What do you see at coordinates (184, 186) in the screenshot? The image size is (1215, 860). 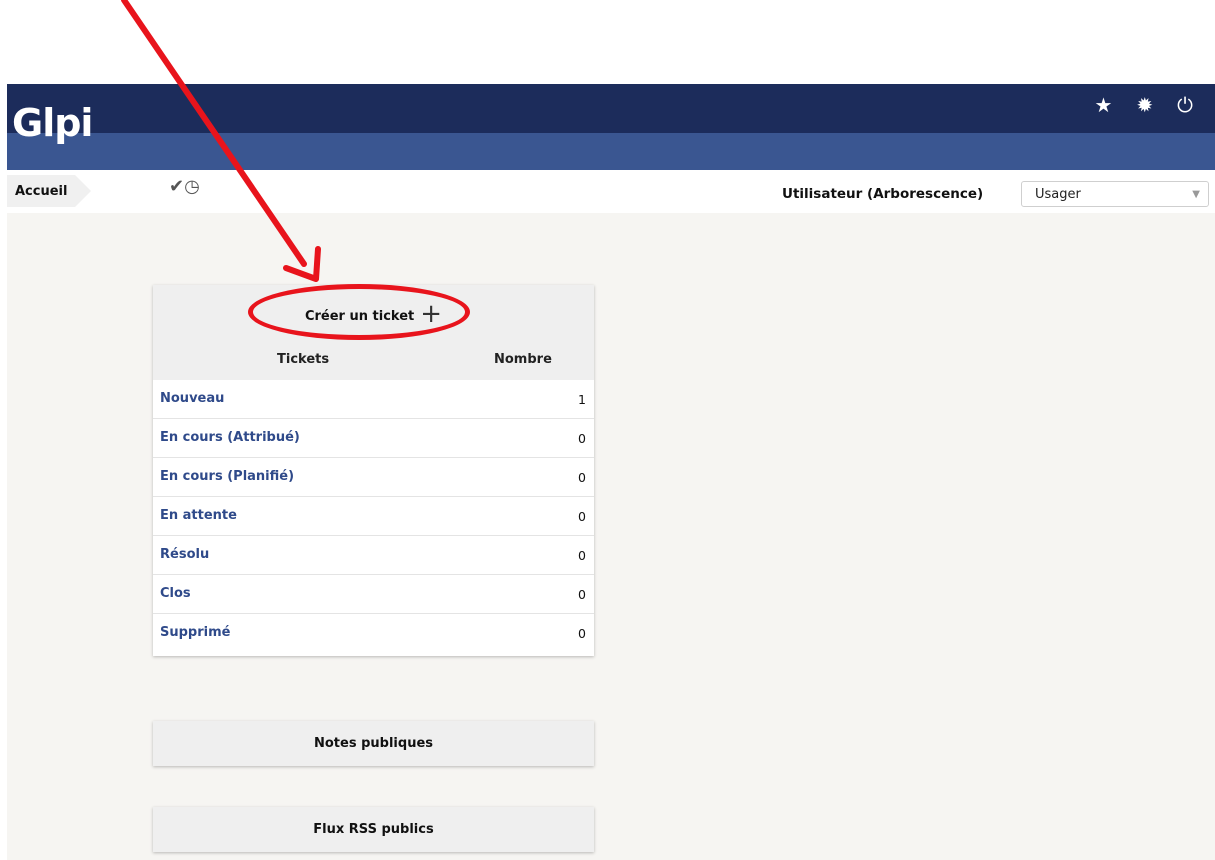 I see `check-clock-icon: ✔︎◷` at bounding box center [184, 186].